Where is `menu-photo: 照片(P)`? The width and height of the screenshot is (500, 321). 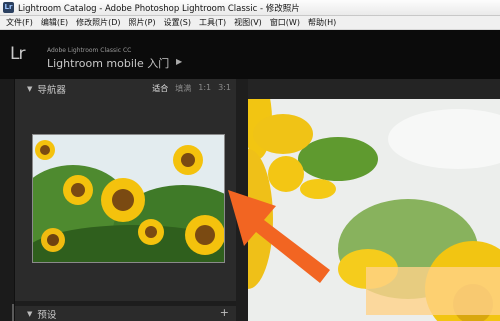 menu-photo: 照片(P) is located at coordinates (142, 22).